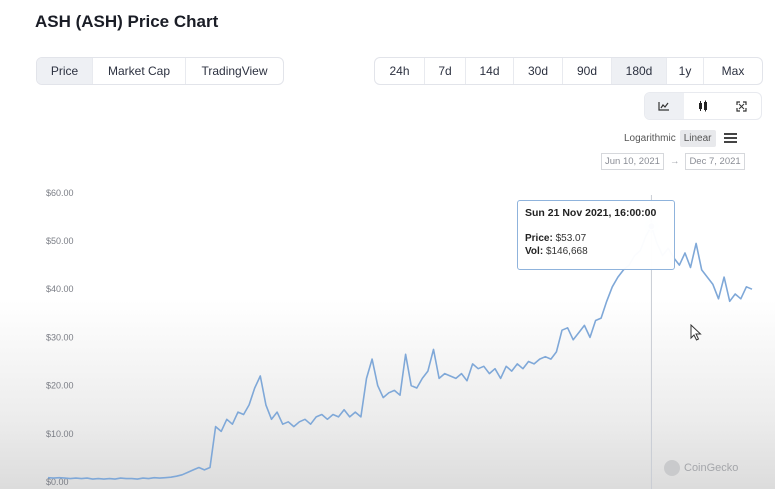 Image resolution: width=775 pixels, height=489 pixels. Describe the element at coordinates (60, 434) in the screenshot. I see `y-tick-label: $10.00` at that location.